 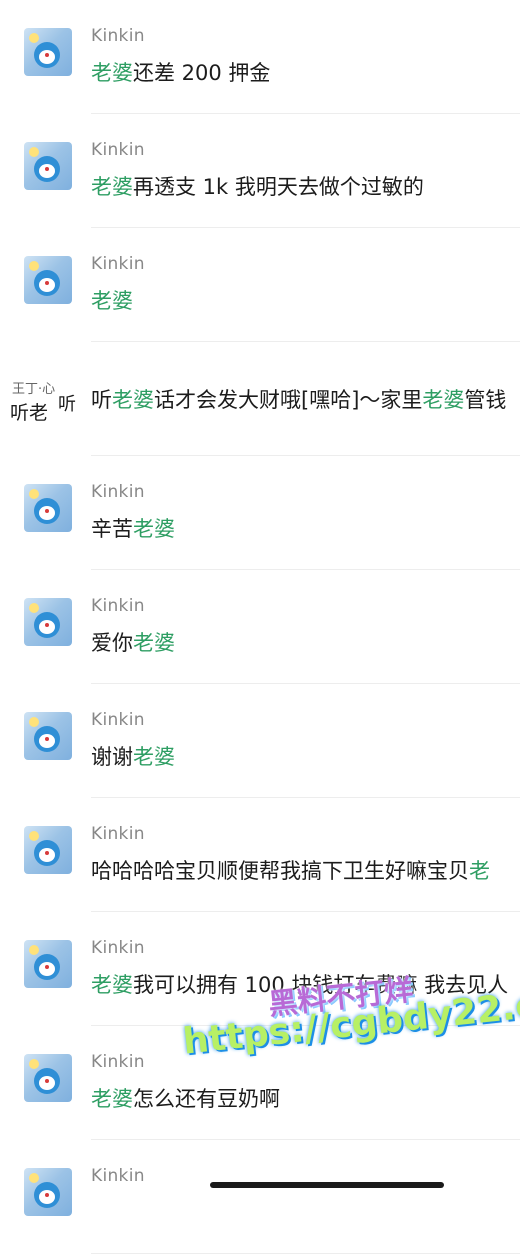 I want to click on message-preview: 老婆怎么还有豆奶啊, so click(x=185, y=1098).